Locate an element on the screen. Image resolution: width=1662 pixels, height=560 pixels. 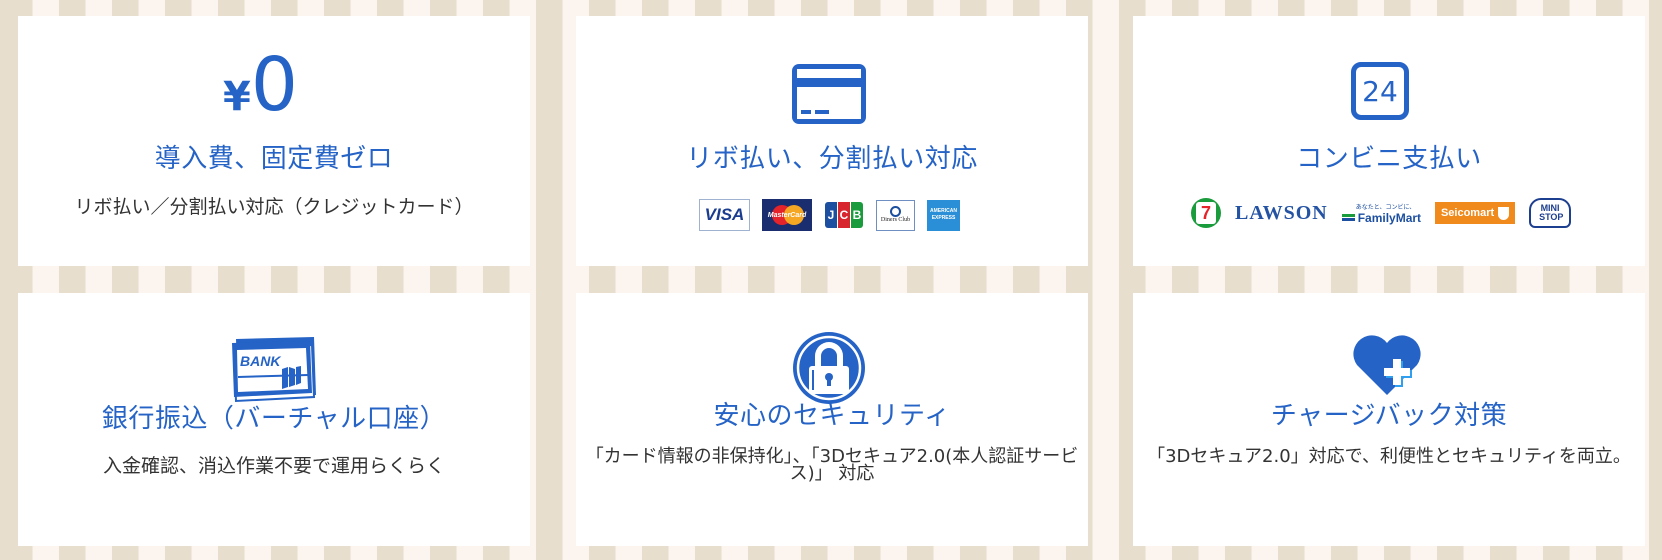
seicomart-logo: Seicomart is located at coordinates (1475, 213).